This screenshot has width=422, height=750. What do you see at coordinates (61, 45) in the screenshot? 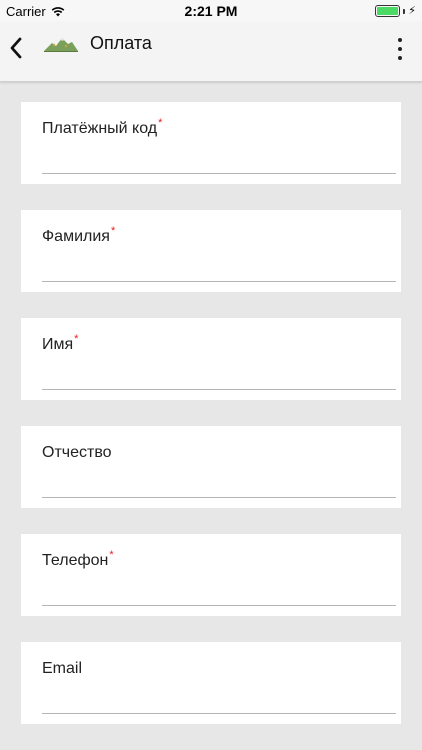
I see `mountain-logo-icon` at bounding box center [61, 45].